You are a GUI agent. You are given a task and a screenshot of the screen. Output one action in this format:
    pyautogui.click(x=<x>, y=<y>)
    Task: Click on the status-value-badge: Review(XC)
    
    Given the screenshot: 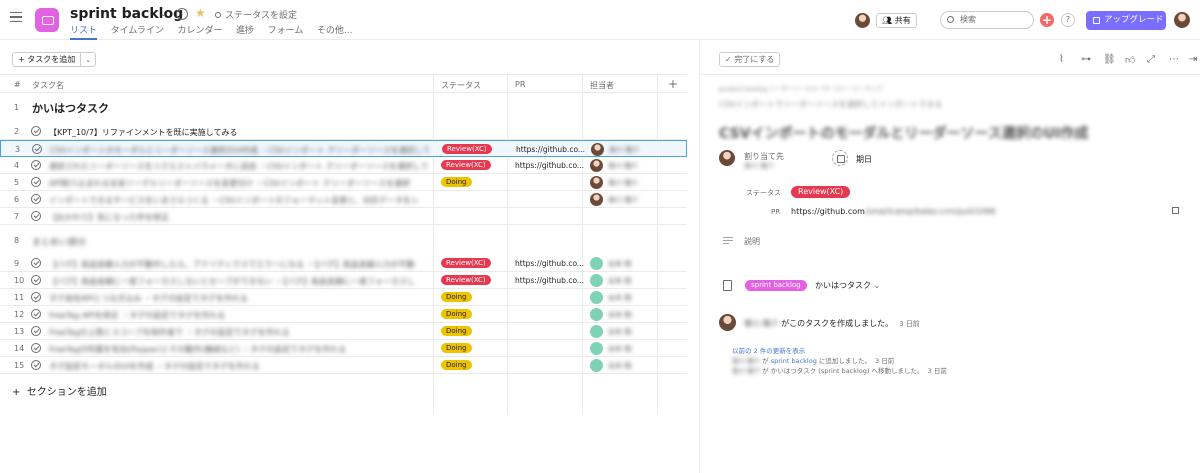 What is the action you would take?
    pyautogui.click(x=821, y=192)
    